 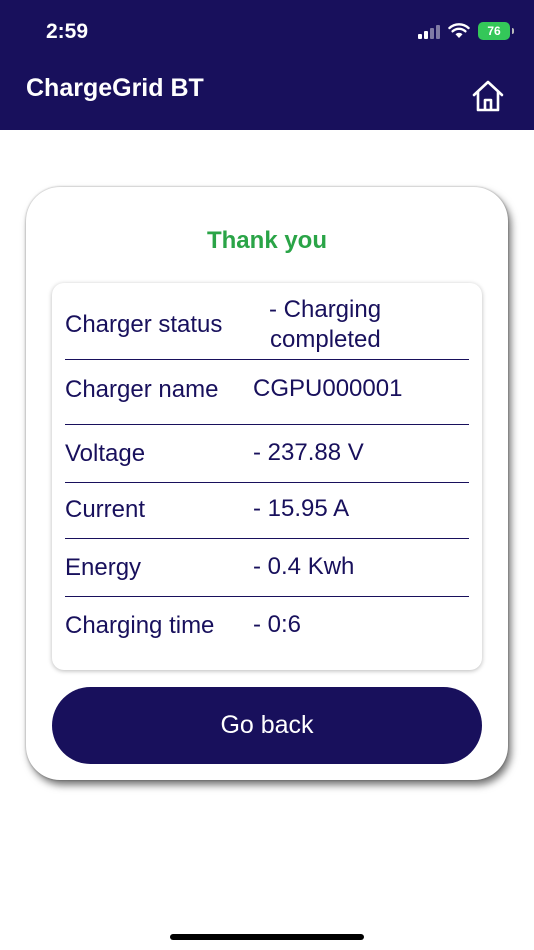 I want to click on thank-you-heading: Thank you, so click(x=266, y=240).